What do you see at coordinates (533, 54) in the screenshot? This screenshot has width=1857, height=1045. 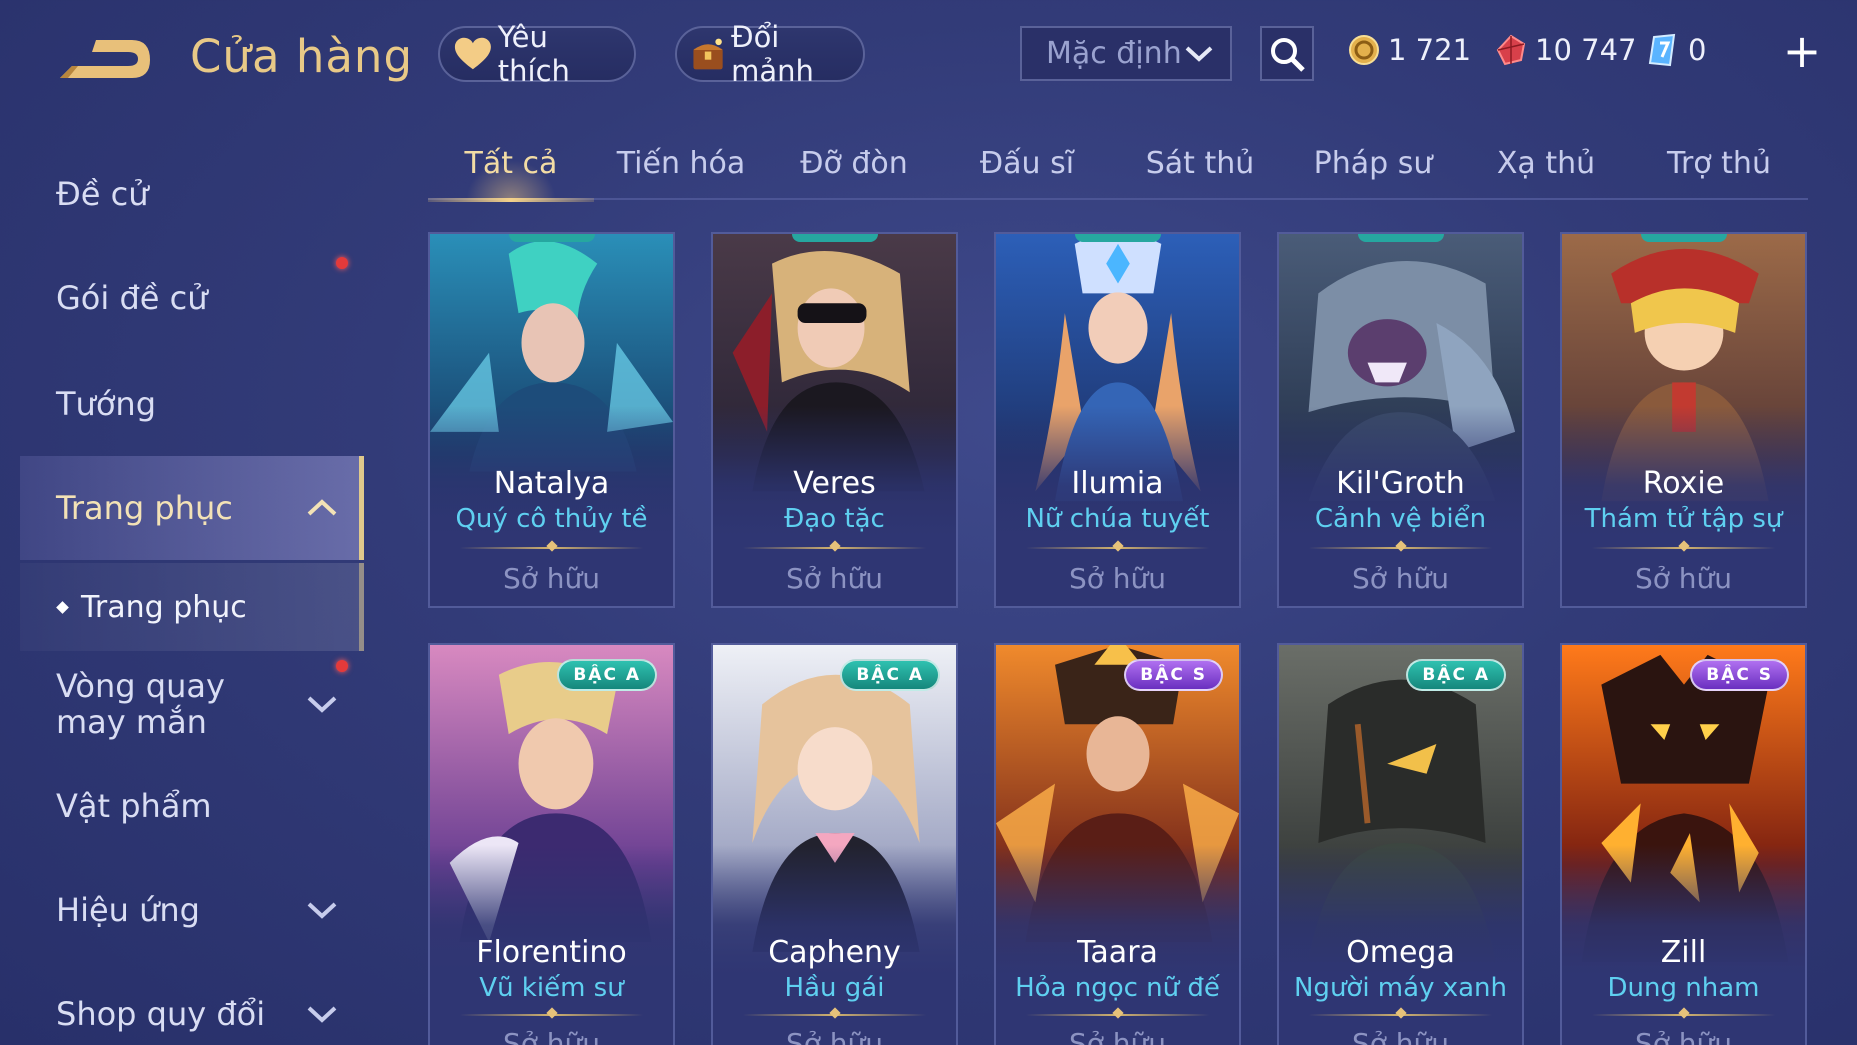 I see `favorite-label: Yêu thích` at bounding box center [533, 54].